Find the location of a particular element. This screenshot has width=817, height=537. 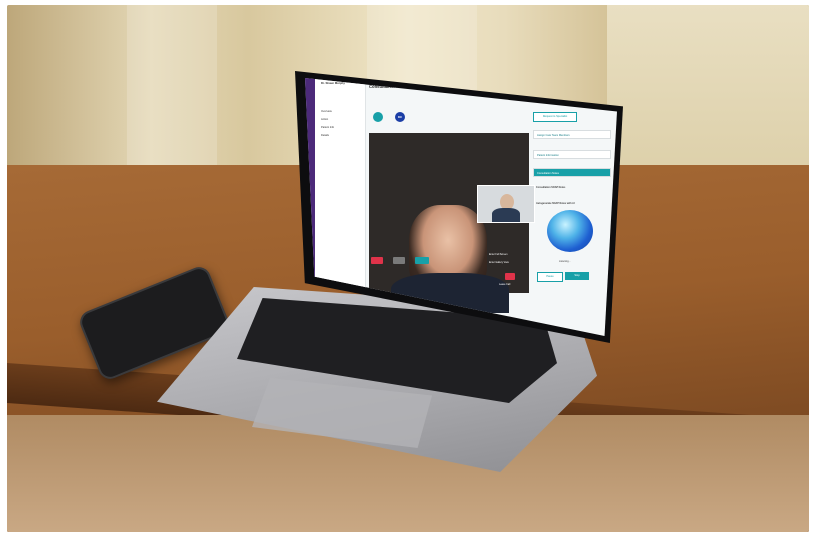

camera-button is located at coordinates (399, 260).